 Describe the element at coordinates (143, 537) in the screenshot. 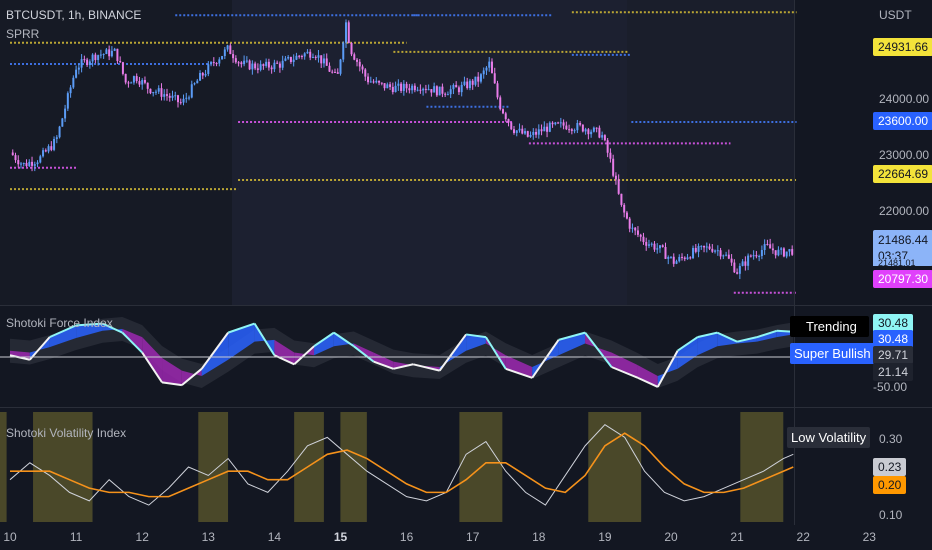

I see `time-tick-label: 12` at that location.